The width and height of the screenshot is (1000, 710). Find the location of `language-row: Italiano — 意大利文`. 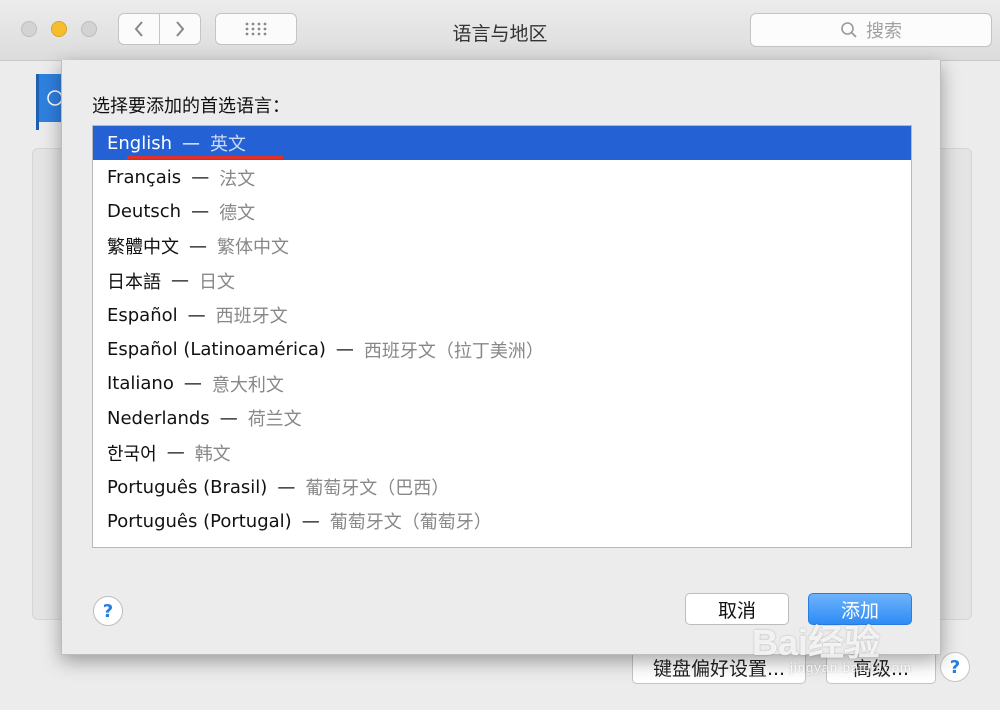

language-row: Italiano — 意大利文 is located at coordinates (502, 384).